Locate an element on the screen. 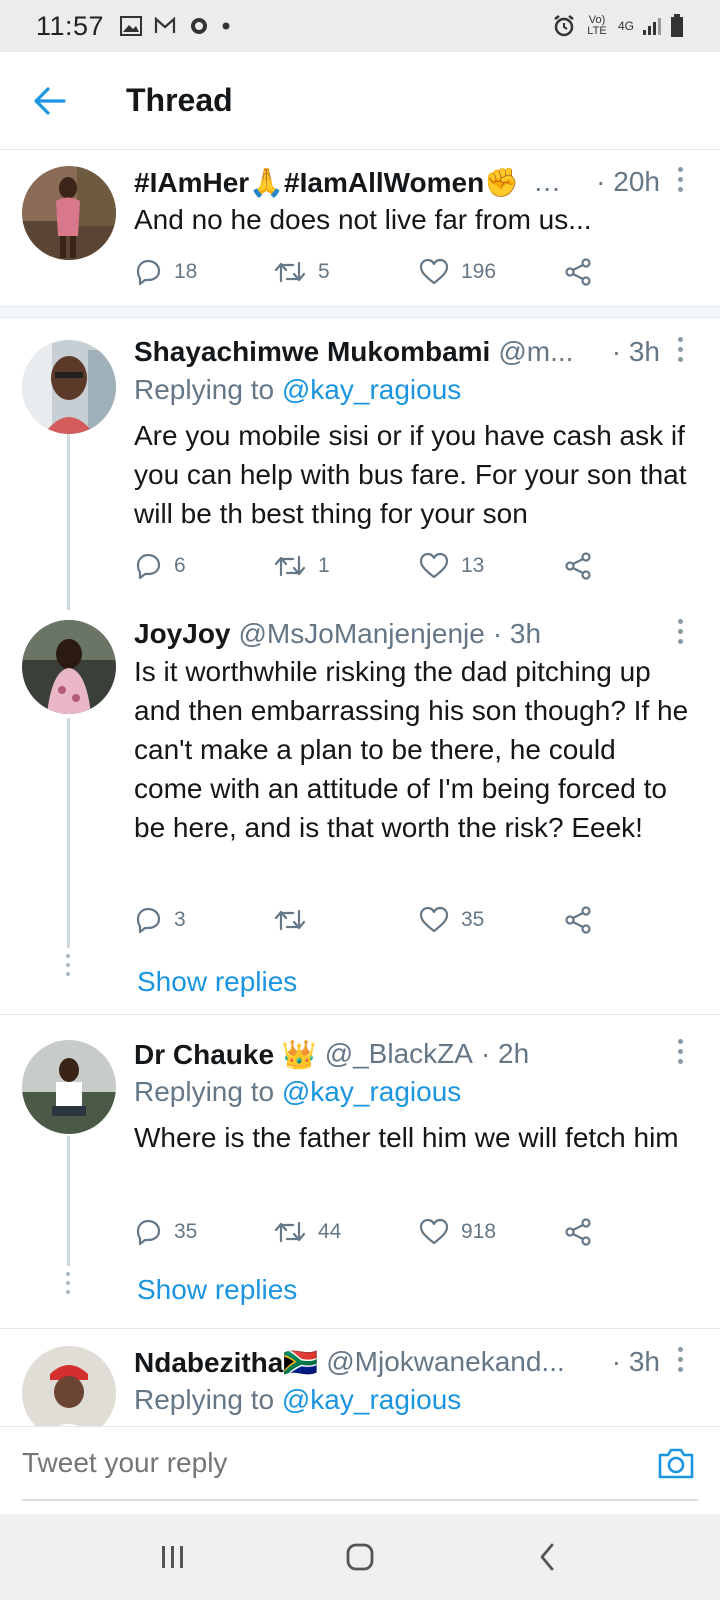  recent-apps-button is located at coordinates (173, 1557).